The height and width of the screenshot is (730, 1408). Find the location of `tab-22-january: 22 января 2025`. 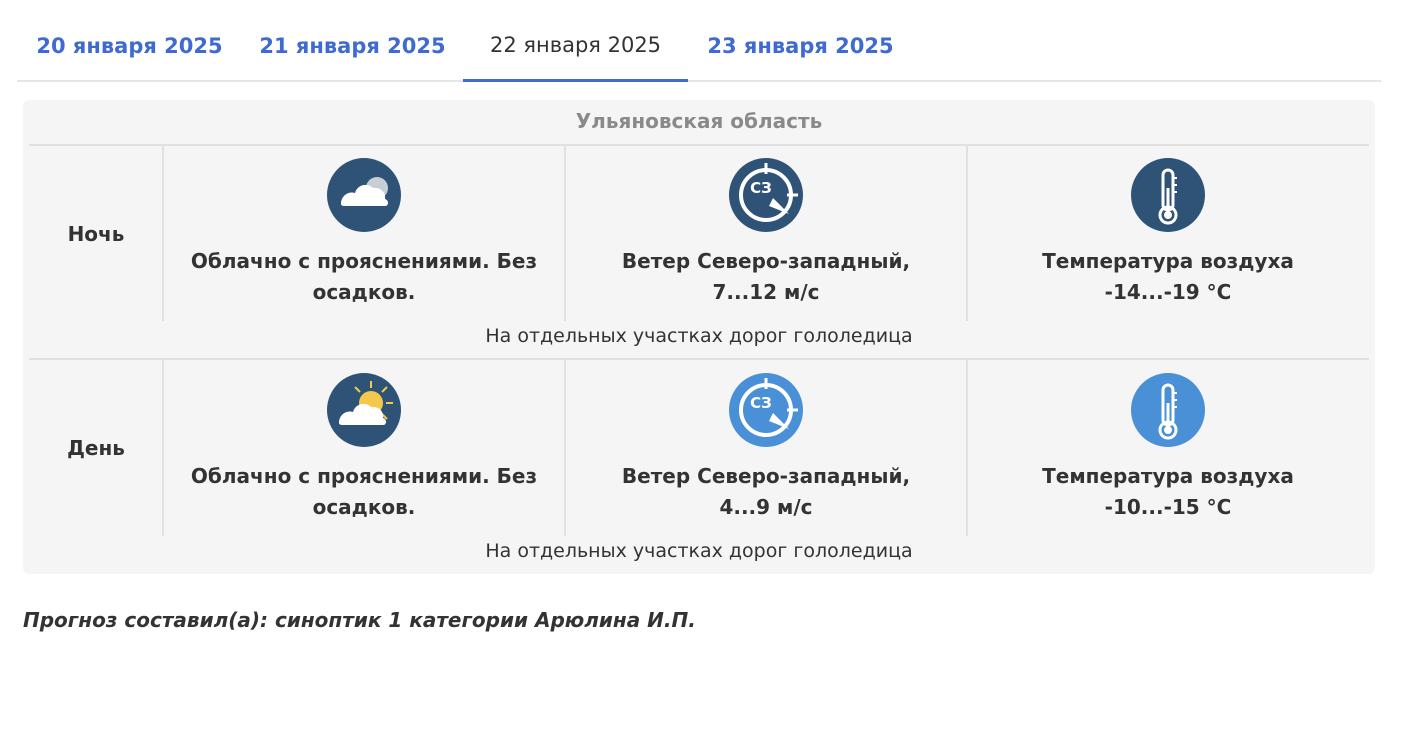

tab-22-january: 22 января 2025 is located at coordinates (575, 41).